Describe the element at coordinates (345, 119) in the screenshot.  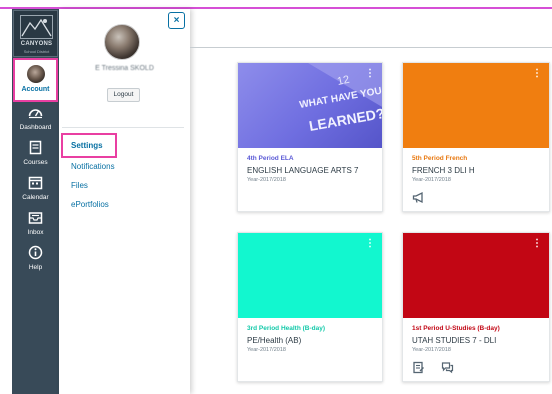
I see `hero-text-line2: LEARNED?` at that location.